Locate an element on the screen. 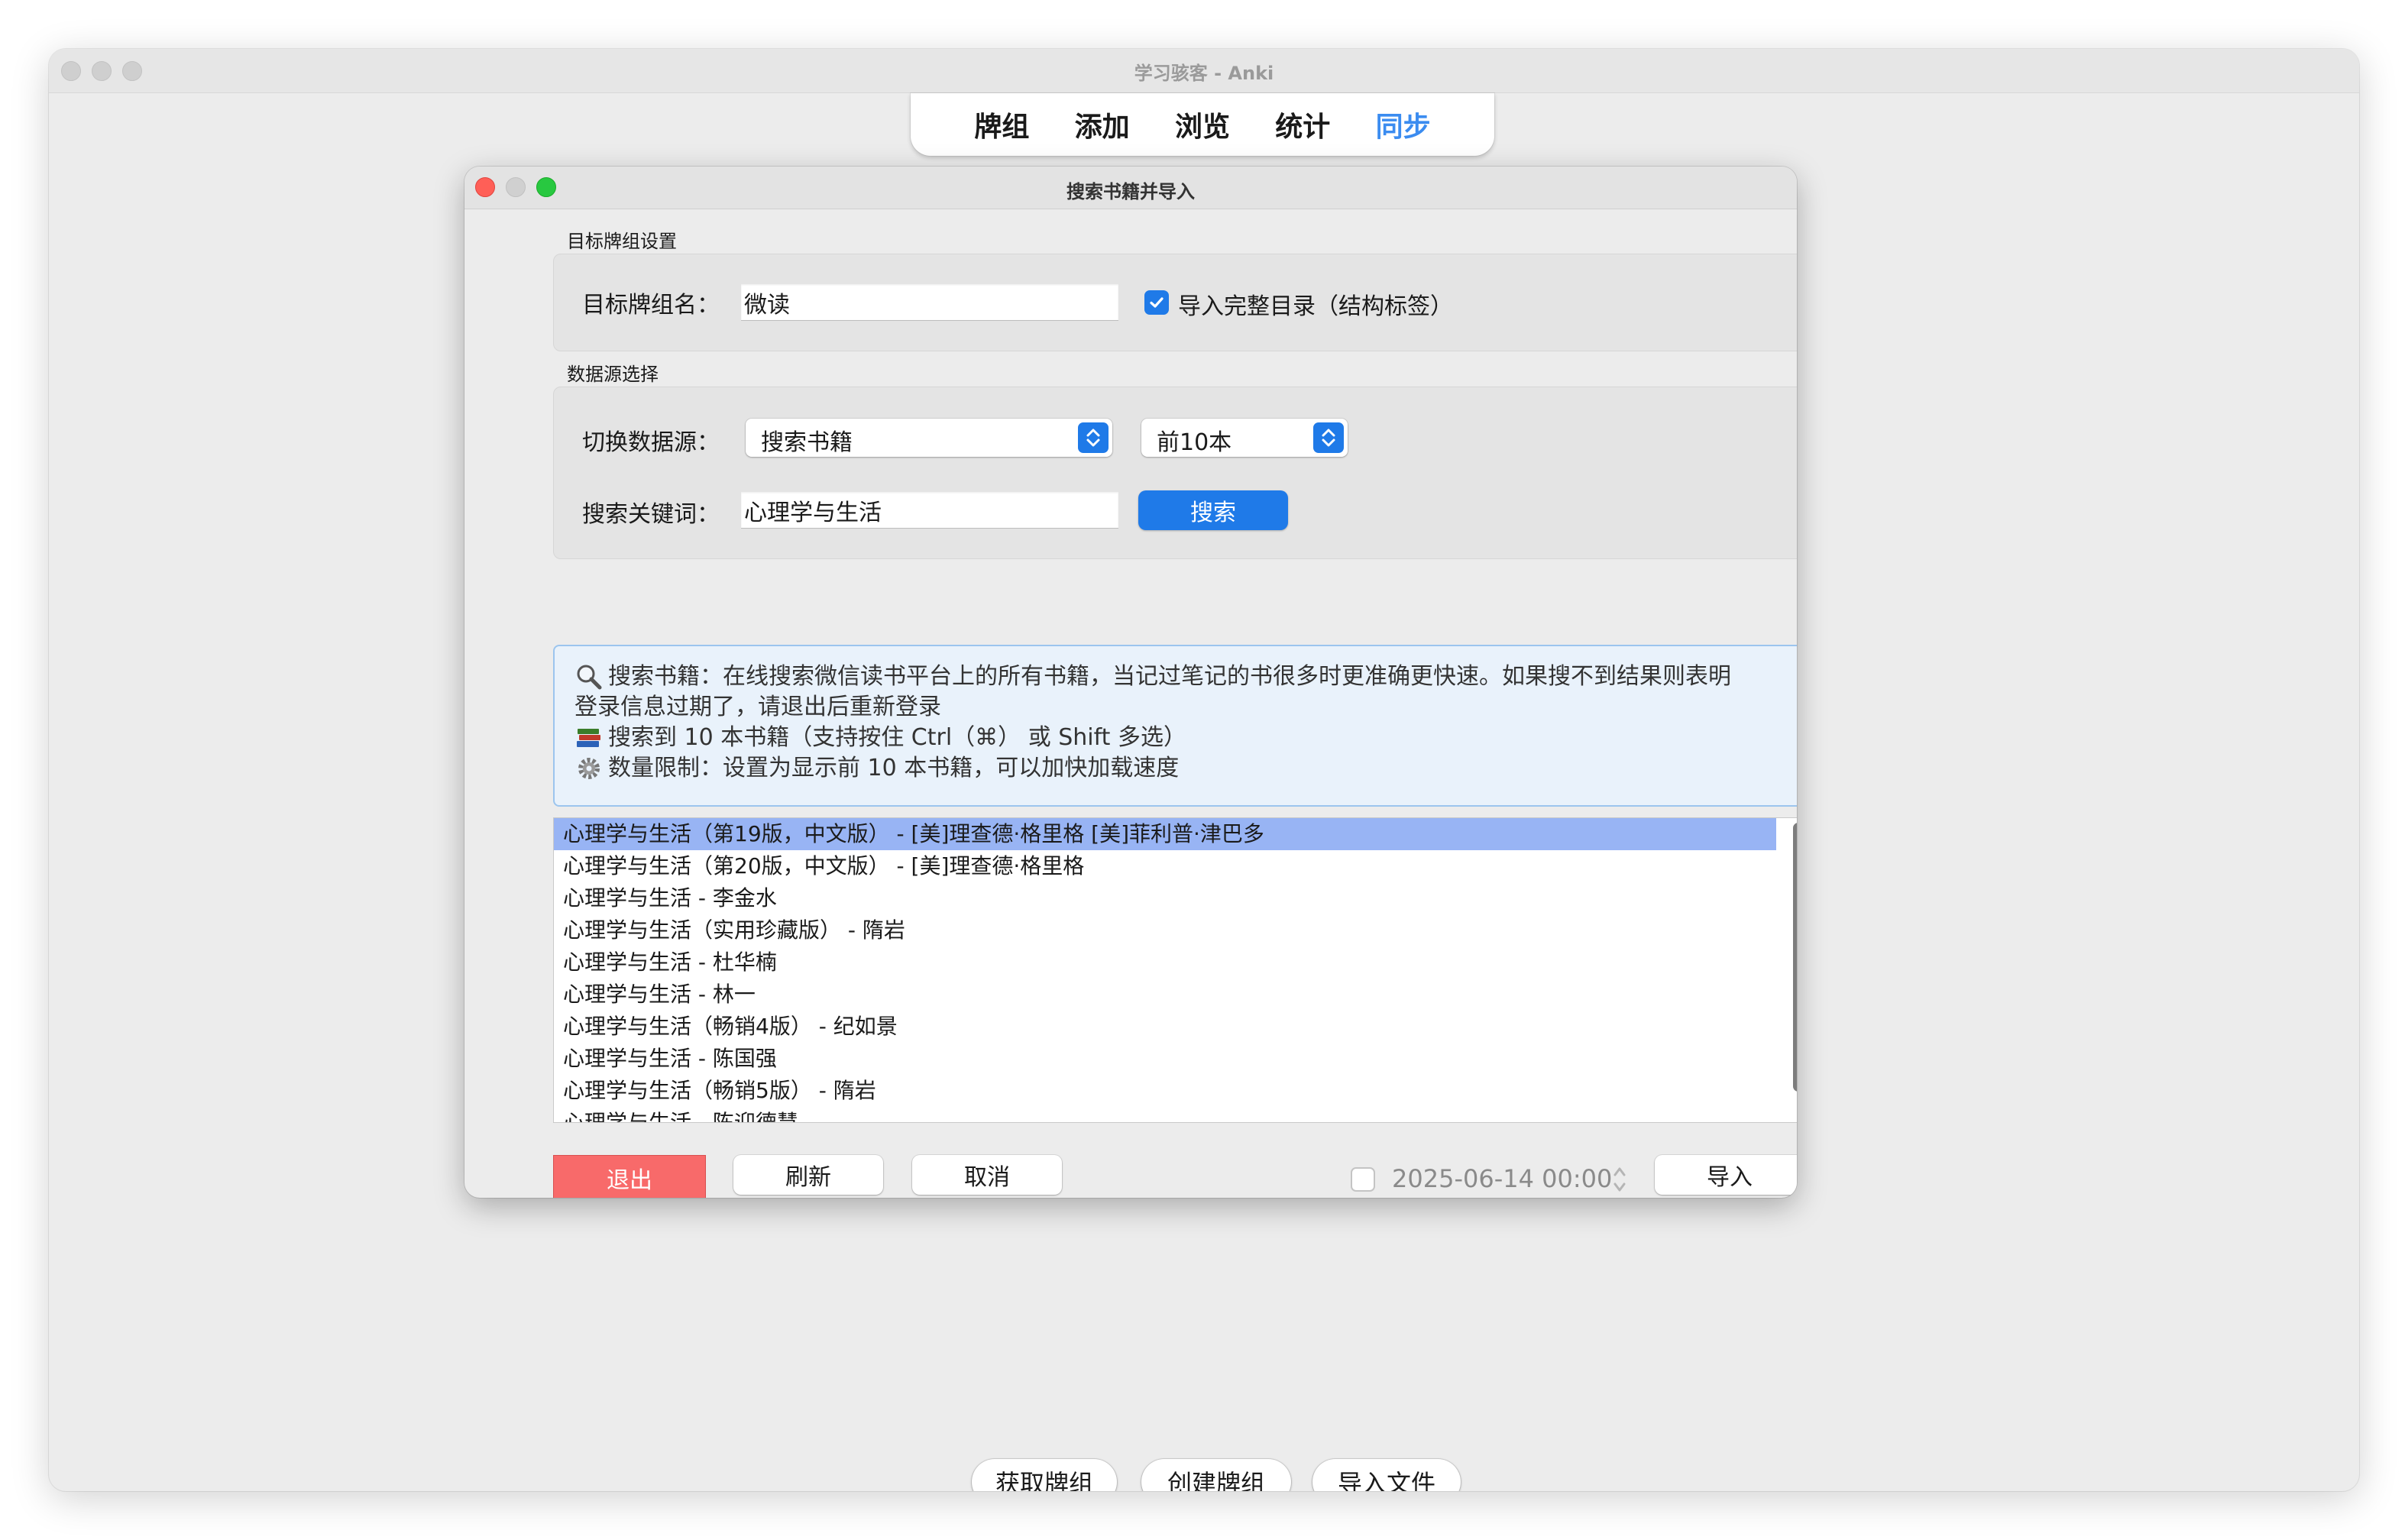 The image size is (2408, 1540). list-item: 心理学与生活 - 陈迎德慧 is located at coordinates (1165, 1114).